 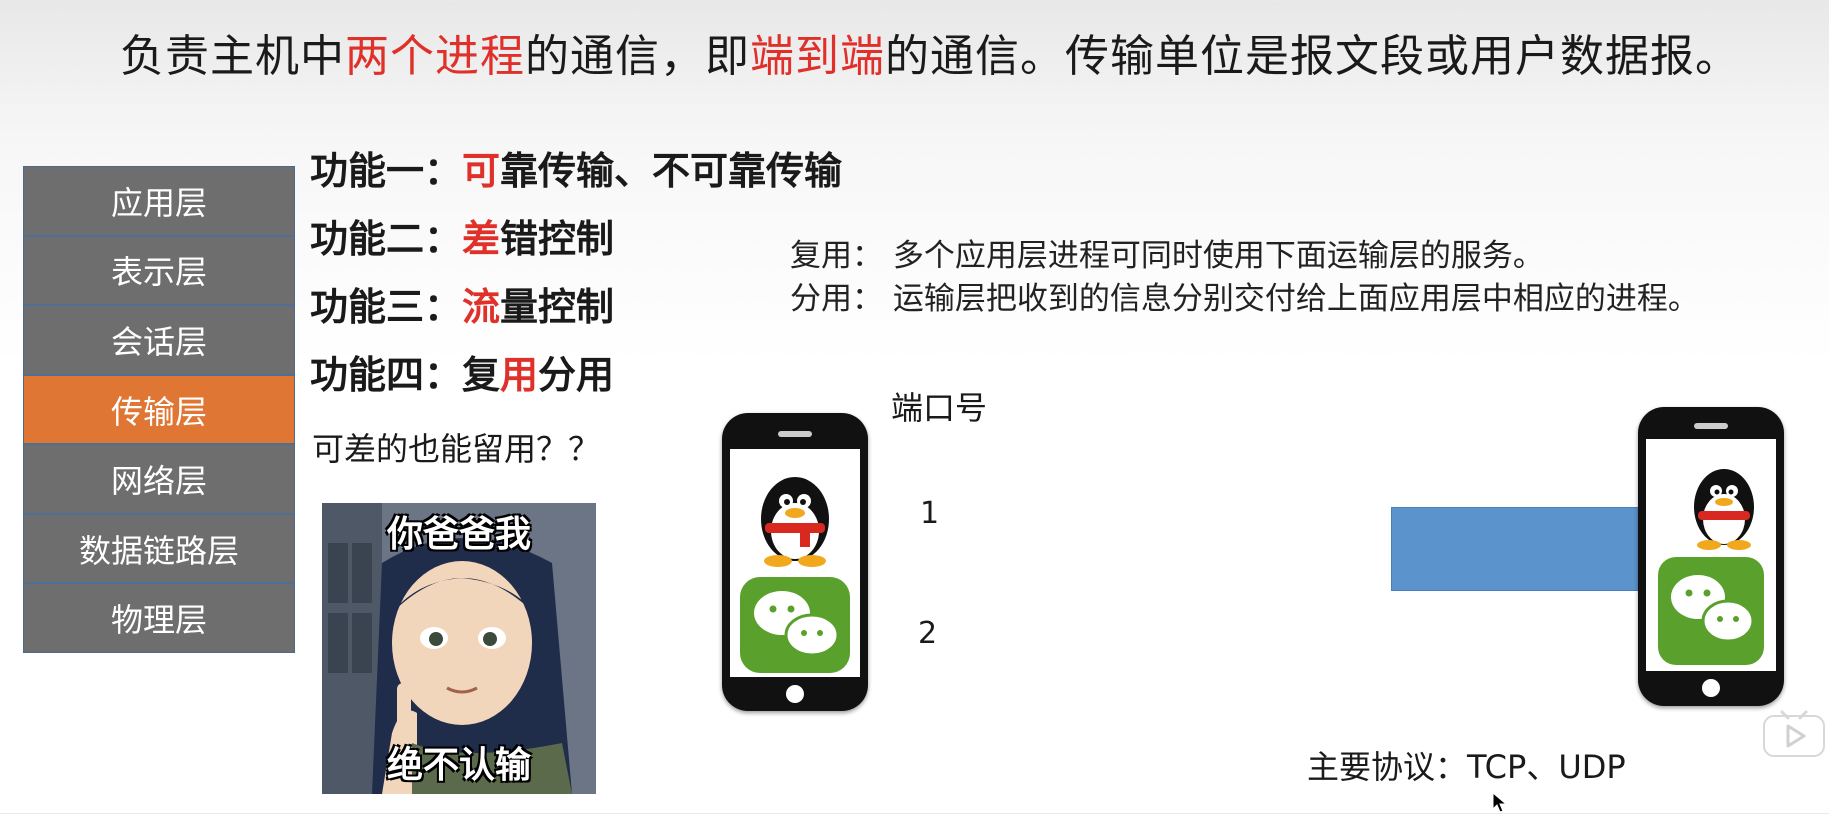 I want to click on function-3-highlight: 流, so click(x=481, y=307).